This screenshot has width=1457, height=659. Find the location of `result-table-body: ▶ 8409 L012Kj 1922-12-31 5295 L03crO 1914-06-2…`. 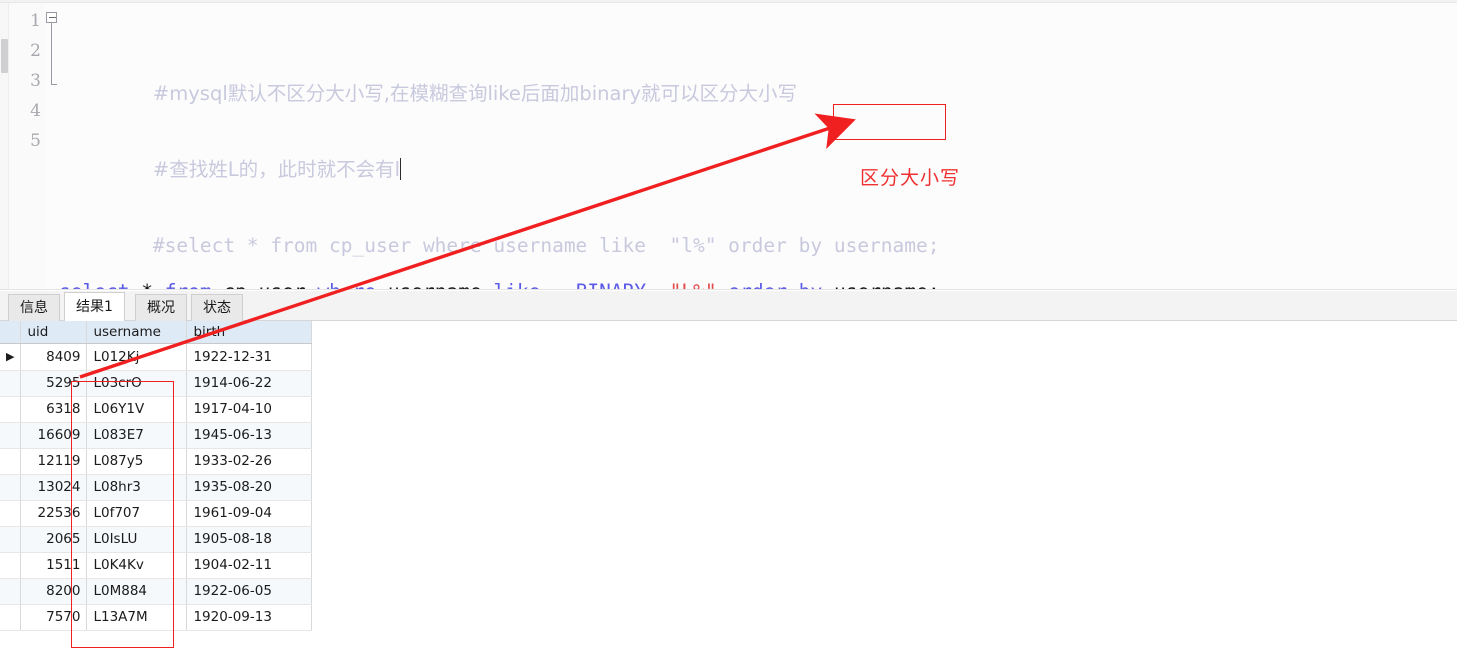

result-table-body: ▶ 8409 L012Kj 1922-12-31 5295 L03crO 1914-06-2… is located at coordinates (156, 487).